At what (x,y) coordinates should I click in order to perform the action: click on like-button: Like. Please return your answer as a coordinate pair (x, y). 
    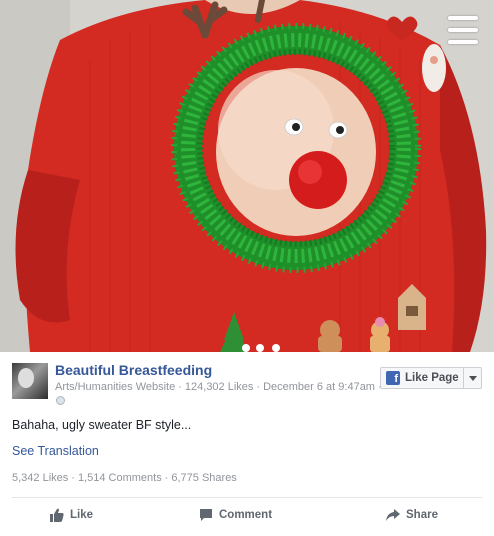
    Looking at the image, I should click on (71, 515).